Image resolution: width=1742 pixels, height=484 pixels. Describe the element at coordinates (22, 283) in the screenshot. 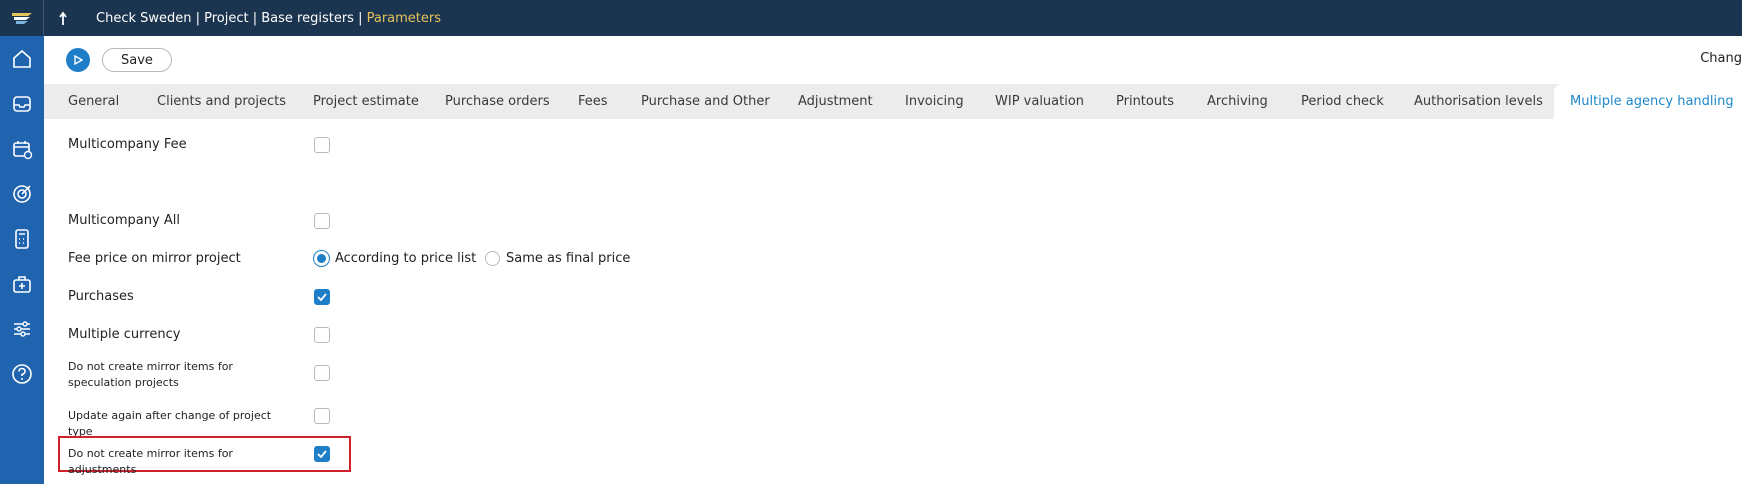

I see `toolbox-icon` at that location.